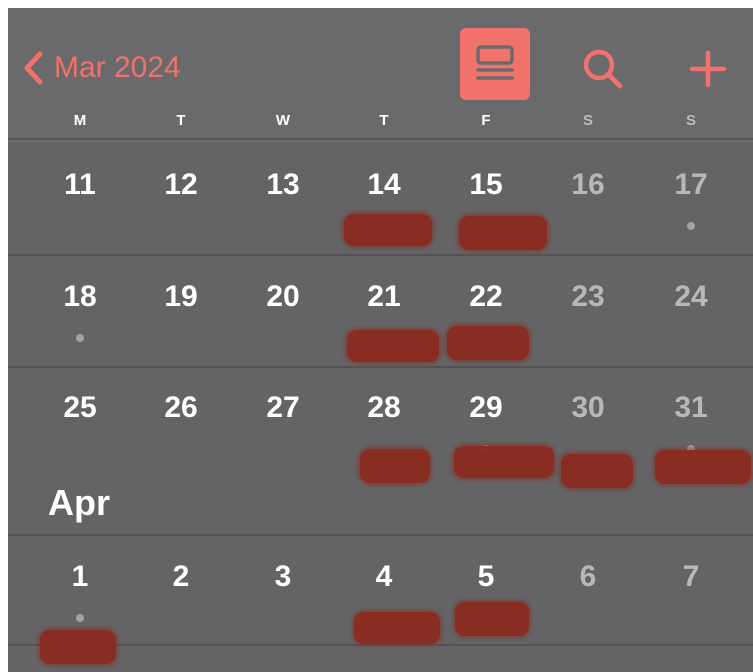 Image resolution: width=753 pixels, height=672 pixels. I want to click on day-cell: 28, so click(384, 408).